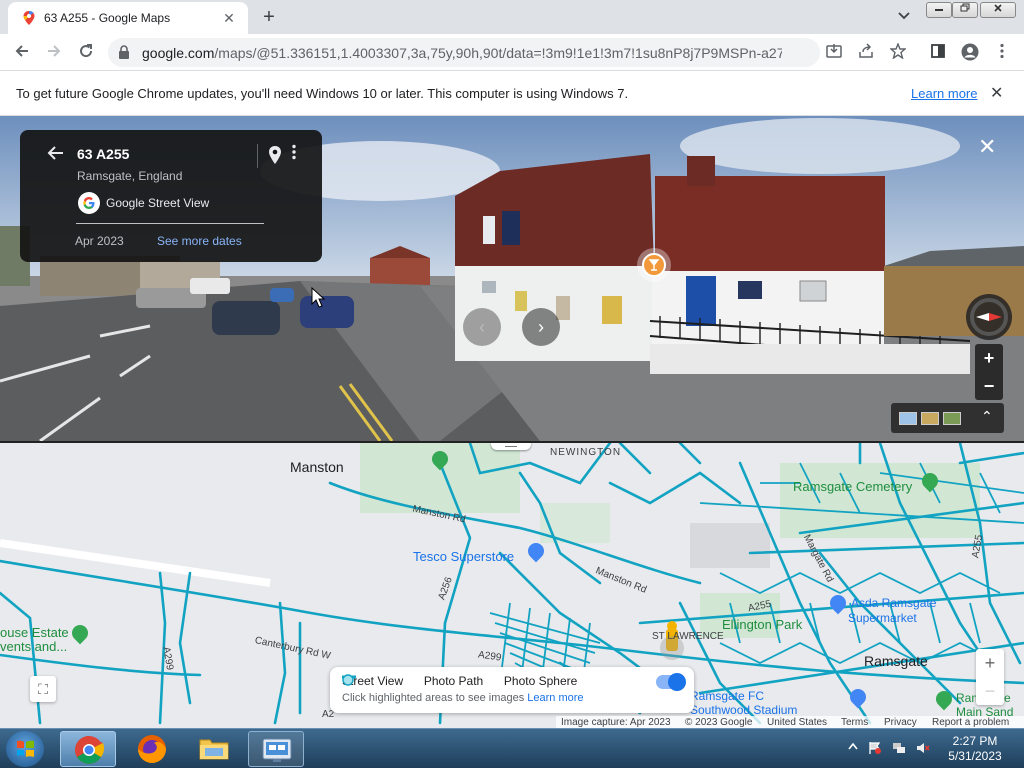 This screenshot has width=1024, height=771. I want to click on compass-icon, so click(989, 317).